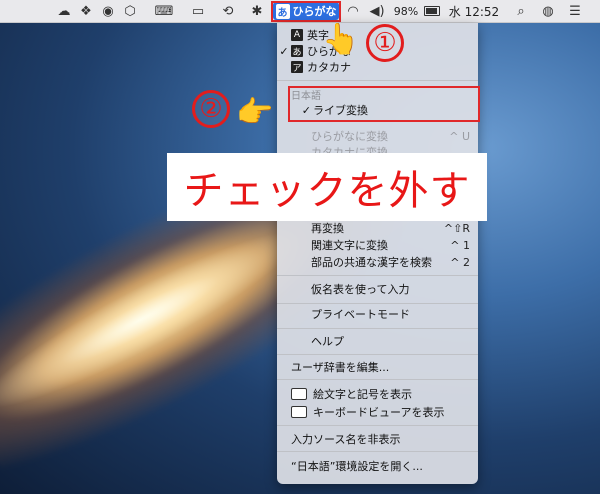 This screenshot has width=600, height=494. Describe the element at coordinates (297, 67) in the screenshot. I see `katakana-a-icon: ア` at that location.